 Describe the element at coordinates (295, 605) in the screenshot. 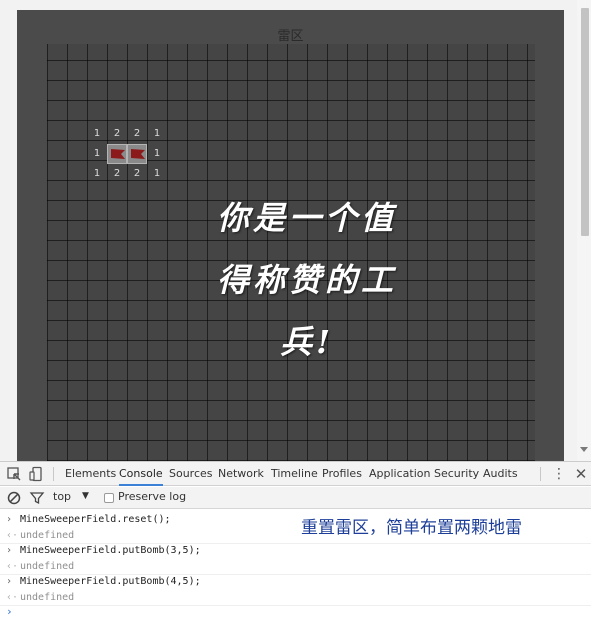

I see `console-divider` at that location.